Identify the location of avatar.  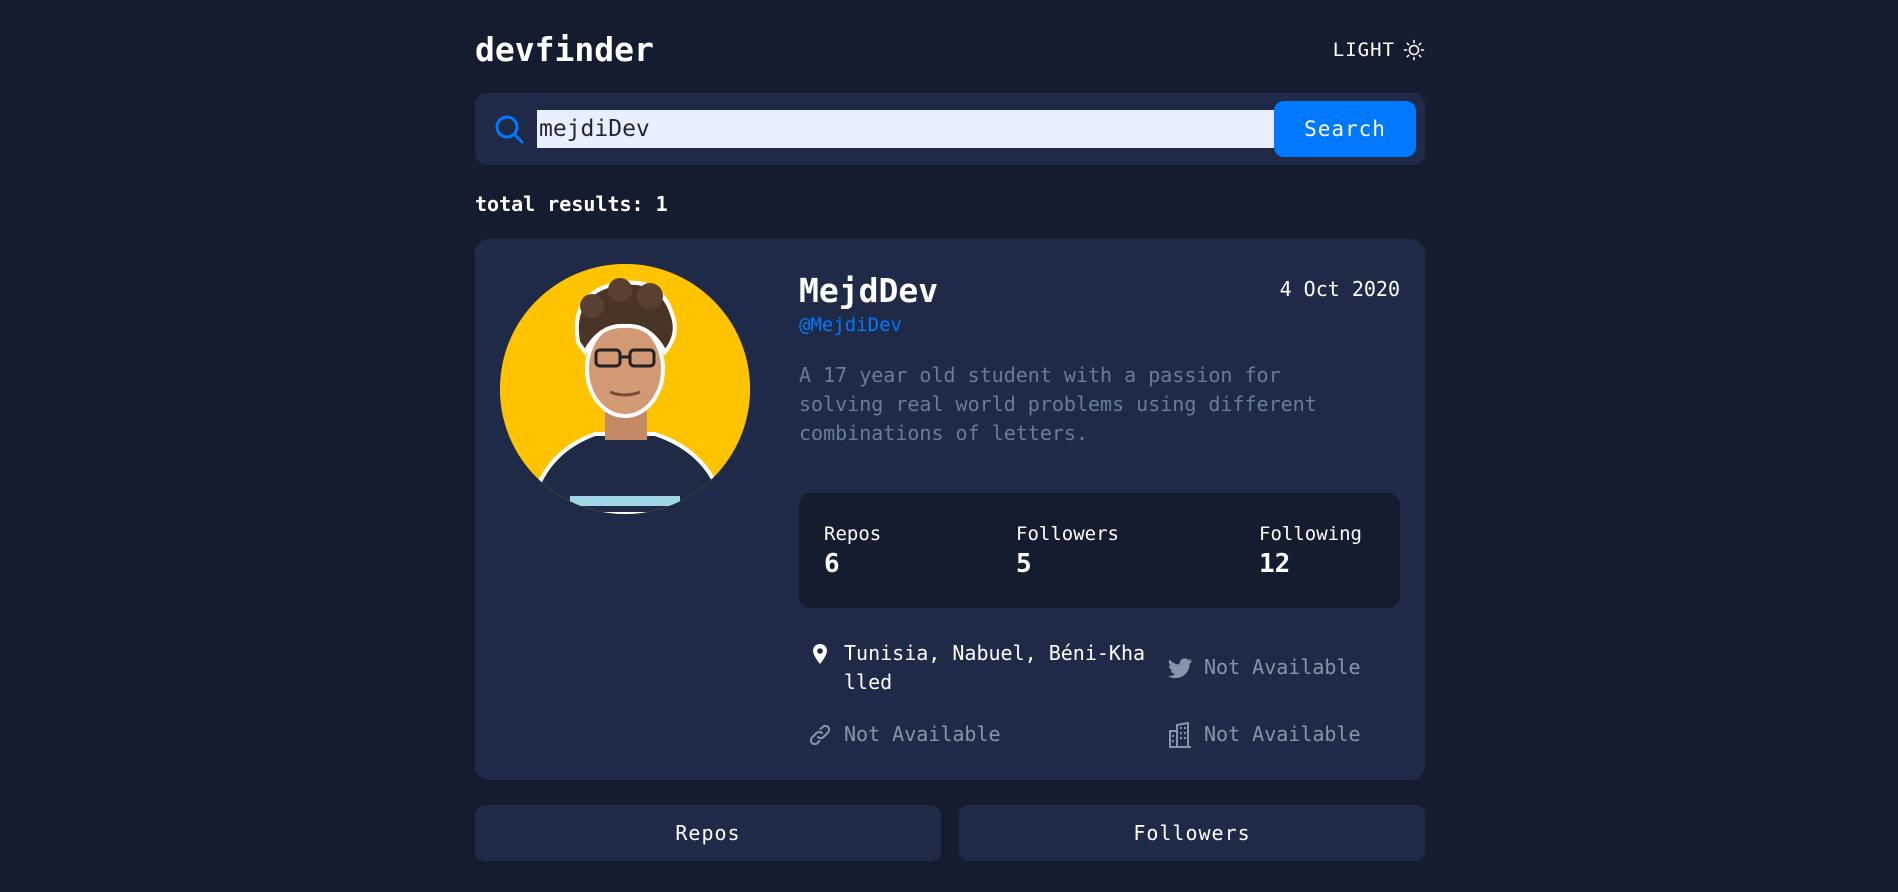
(625, 389).